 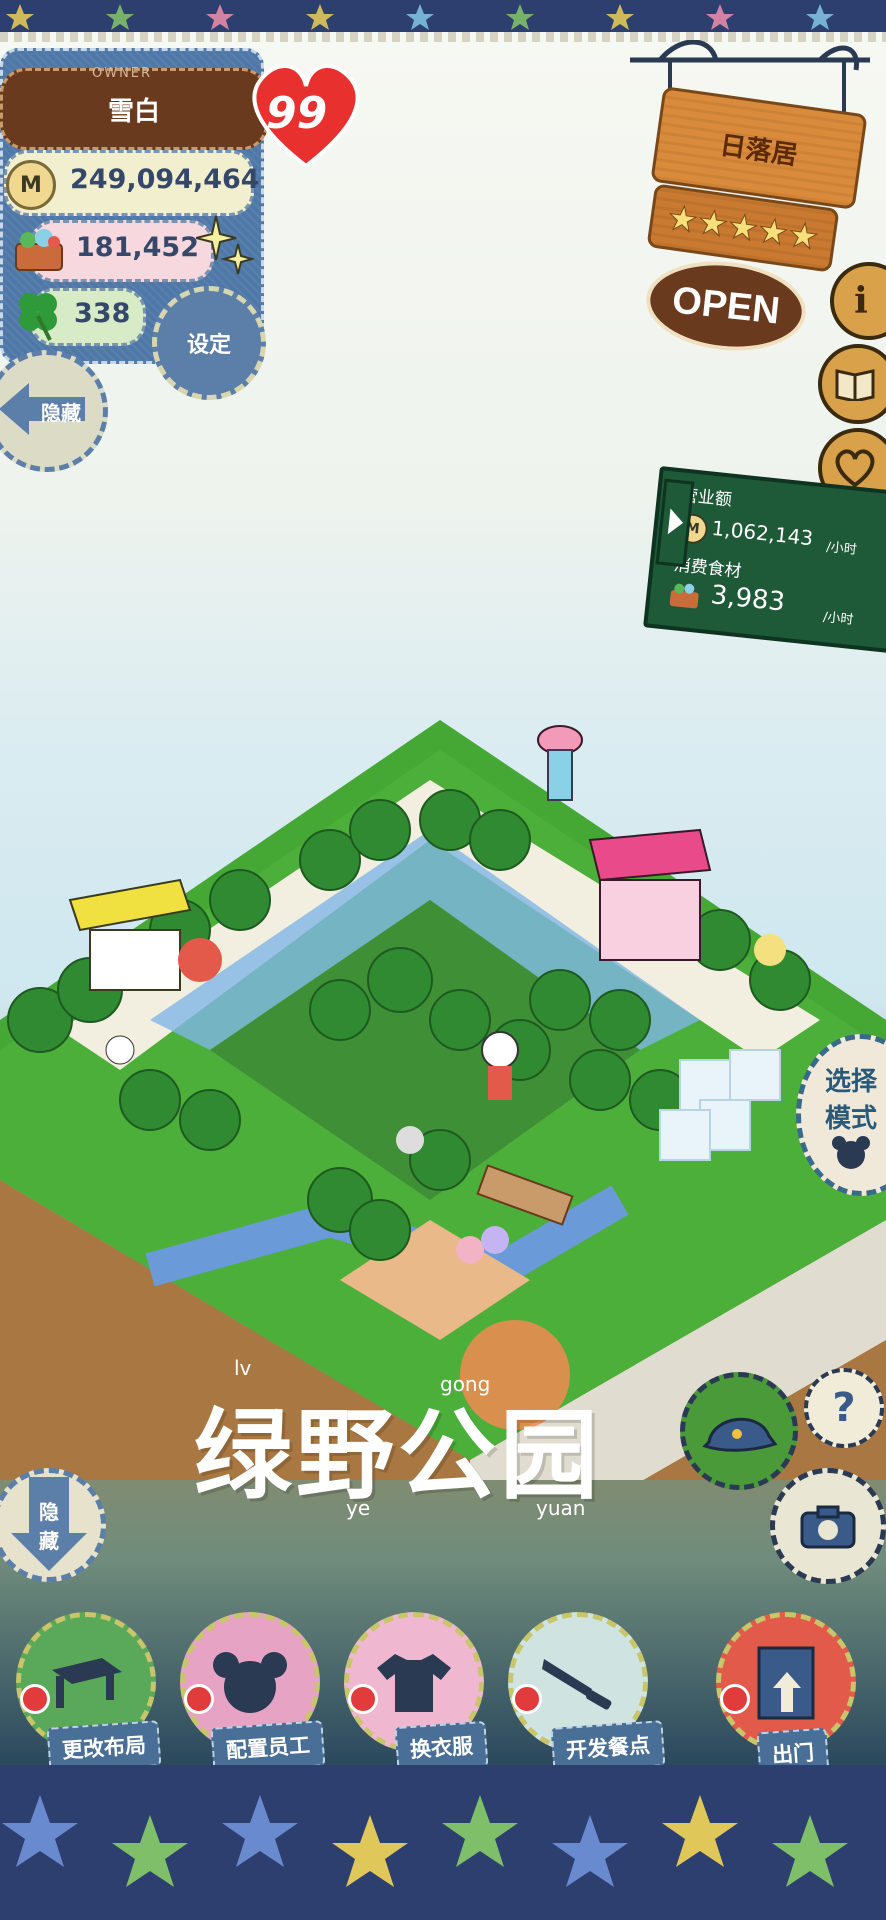 What do you see at coordinates (786, 1683) in the screenshot?
I see `door-icon` at bounding box center [786, 1683].